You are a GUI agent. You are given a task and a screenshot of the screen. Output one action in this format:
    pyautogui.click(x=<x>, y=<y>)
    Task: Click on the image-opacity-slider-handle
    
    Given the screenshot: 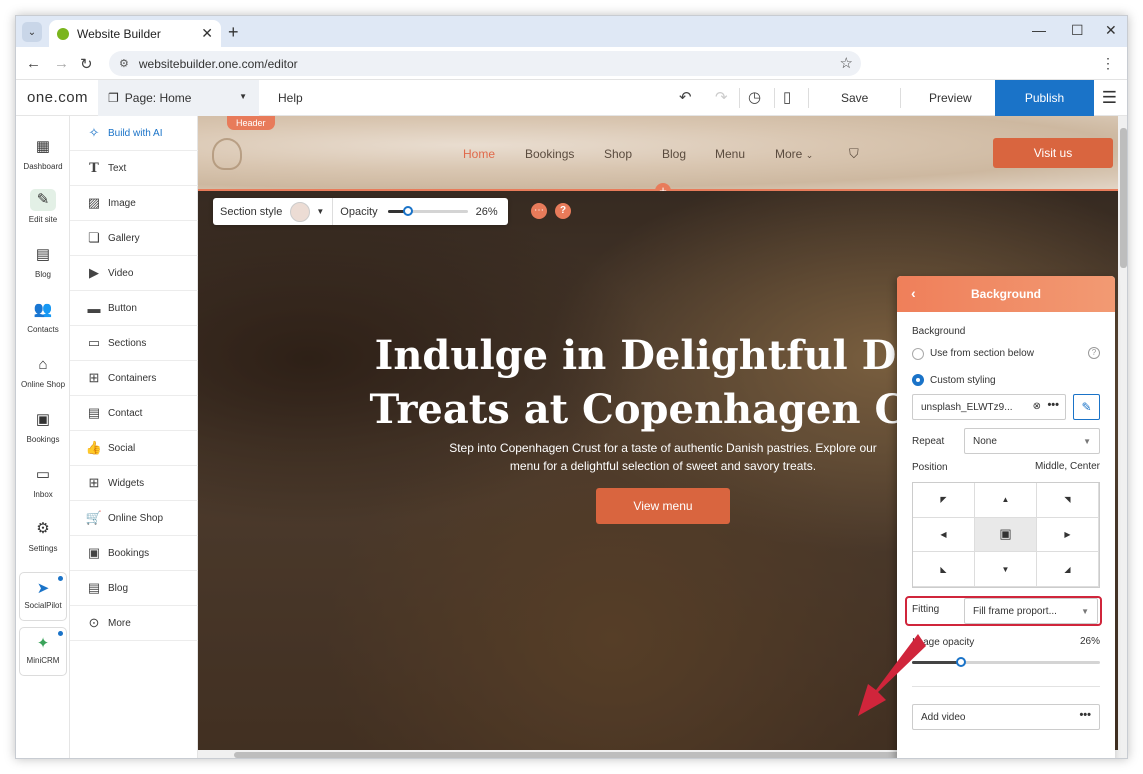 What is the action you would take?
    pyautogui.click(x=960, y=662)
    